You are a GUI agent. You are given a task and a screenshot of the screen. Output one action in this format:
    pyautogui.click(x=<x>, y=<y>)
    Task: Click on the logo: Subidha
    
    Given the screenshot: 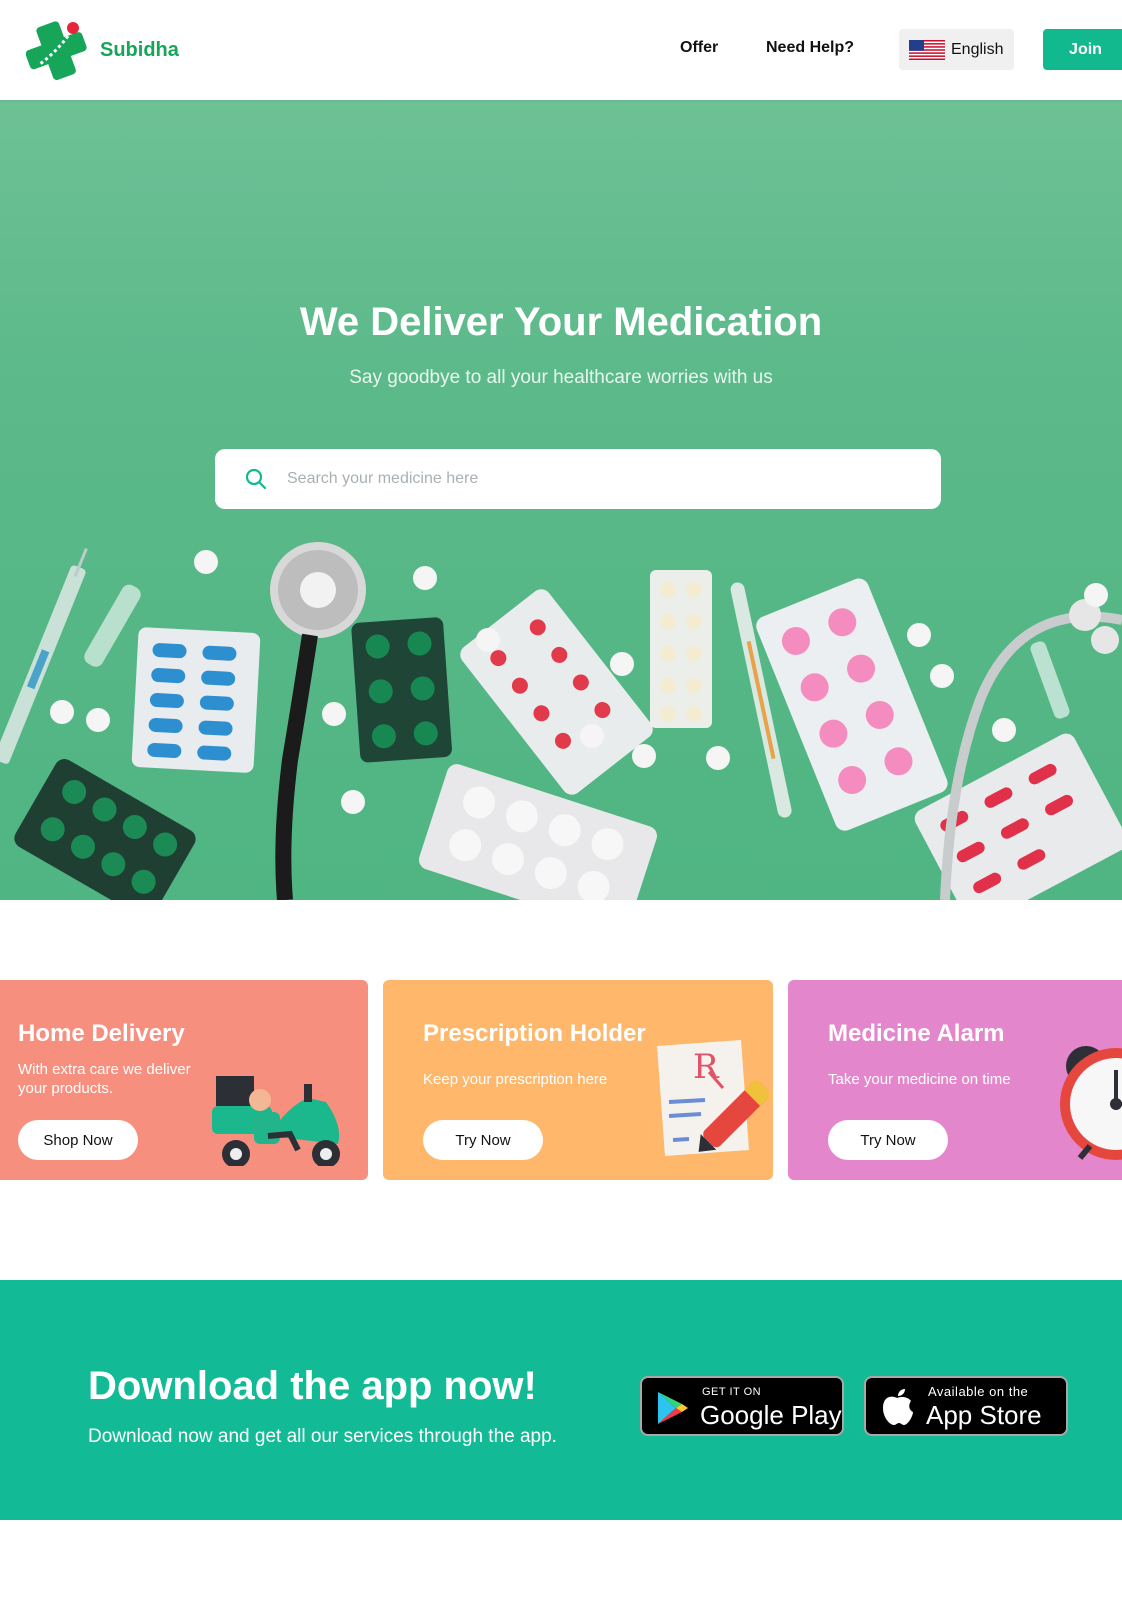 What is the action you would take?
    pyautogui.click(x=102, y=50)
    